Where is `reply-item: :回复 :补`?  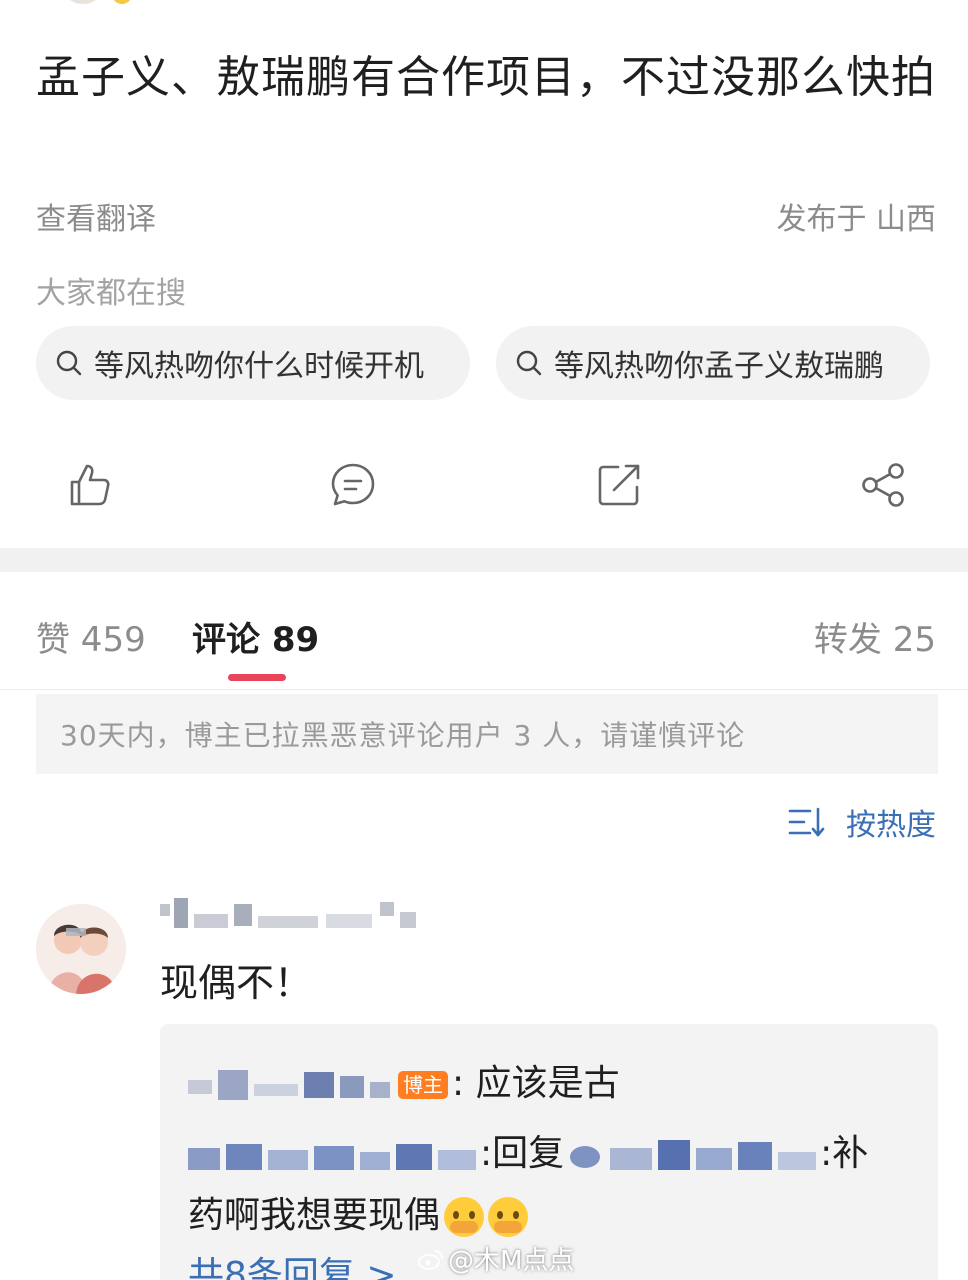
reply-item: :回复 :补 is located at coordinates (528, 1150).